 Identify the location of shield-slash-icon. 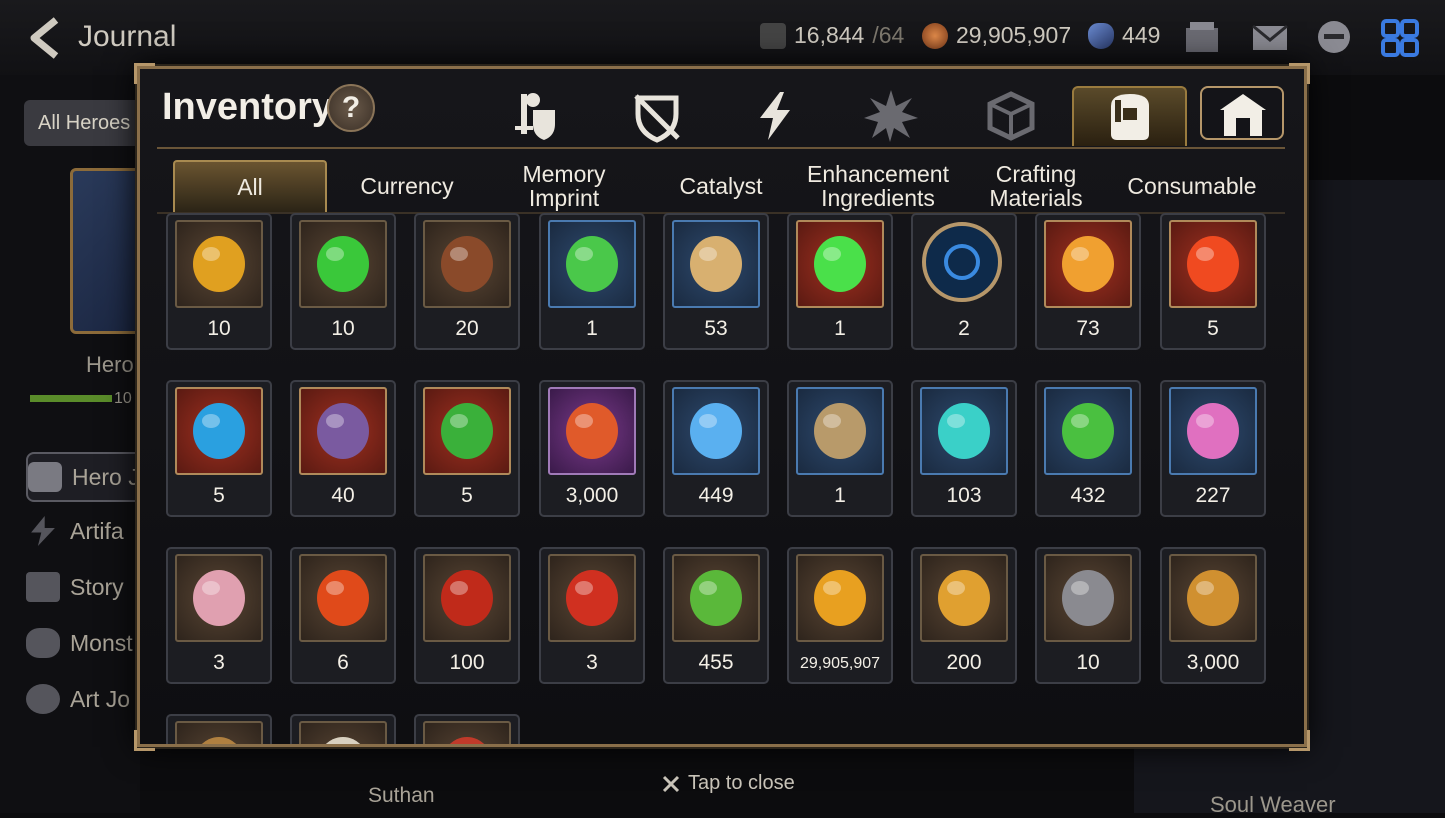
(657, 116).